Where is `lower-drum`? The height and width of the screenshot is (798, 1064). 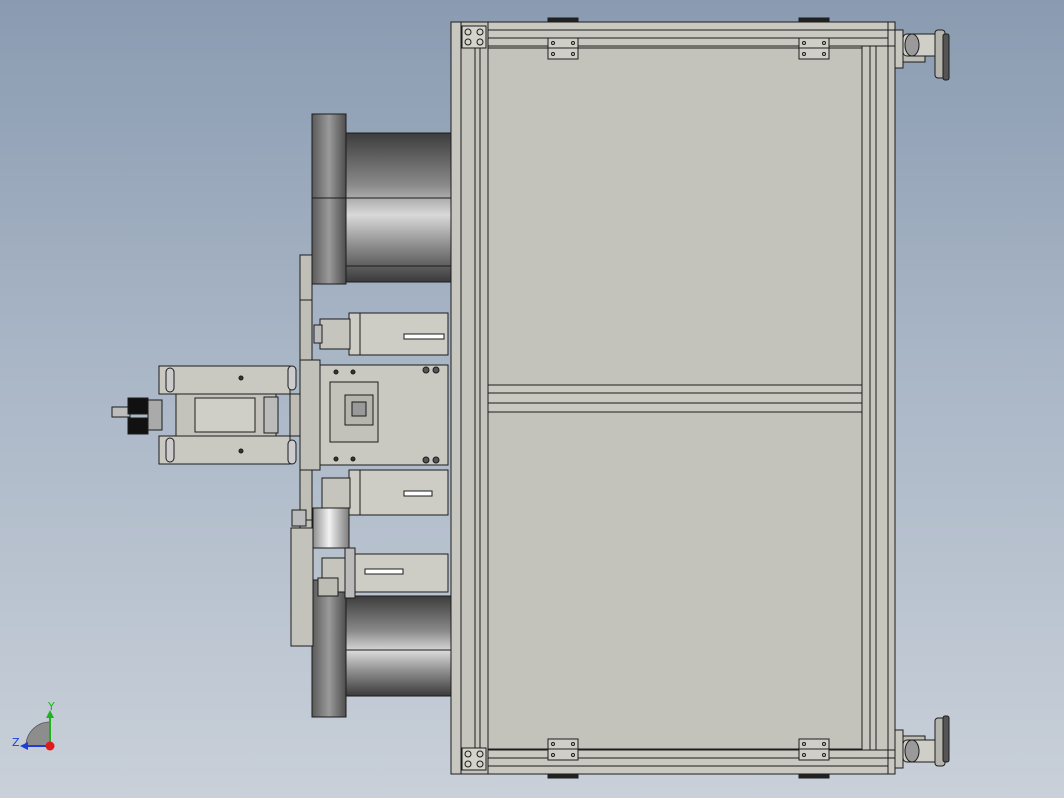
lower-drum is located at coordinates (381, 648).